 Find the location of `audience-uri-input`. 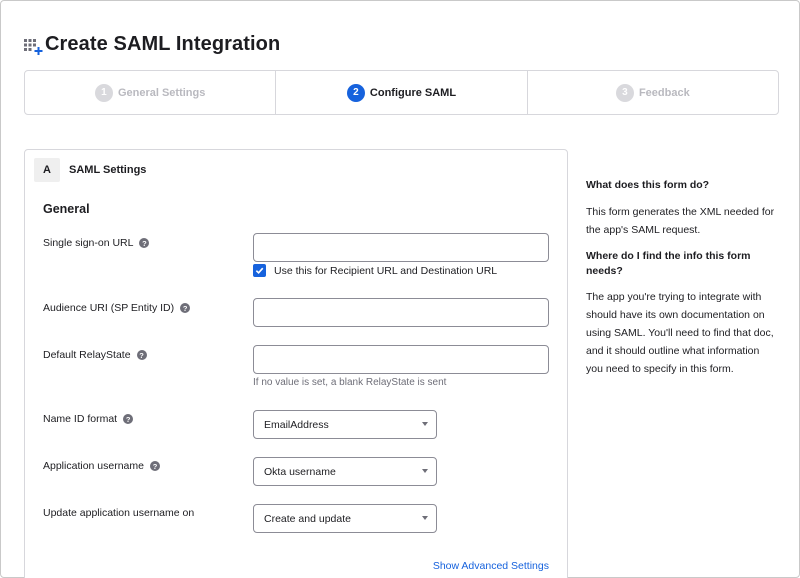

audience-uri-input is located at coordinates (401, 312).